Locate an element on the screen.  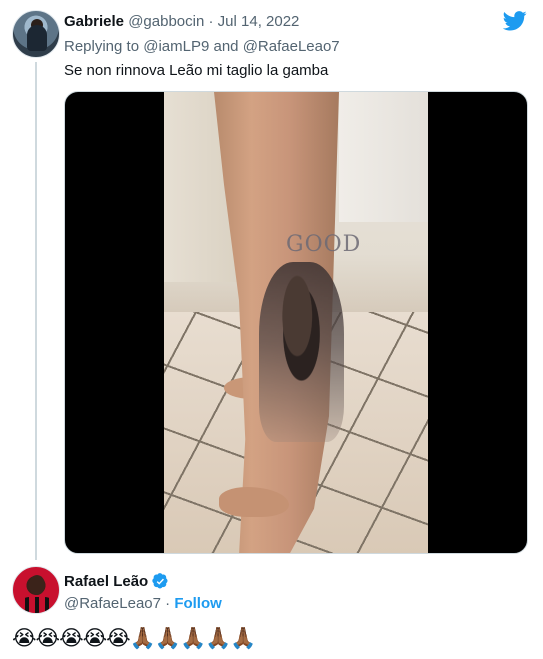
avatar-figure is located at coordinates (37, 38).